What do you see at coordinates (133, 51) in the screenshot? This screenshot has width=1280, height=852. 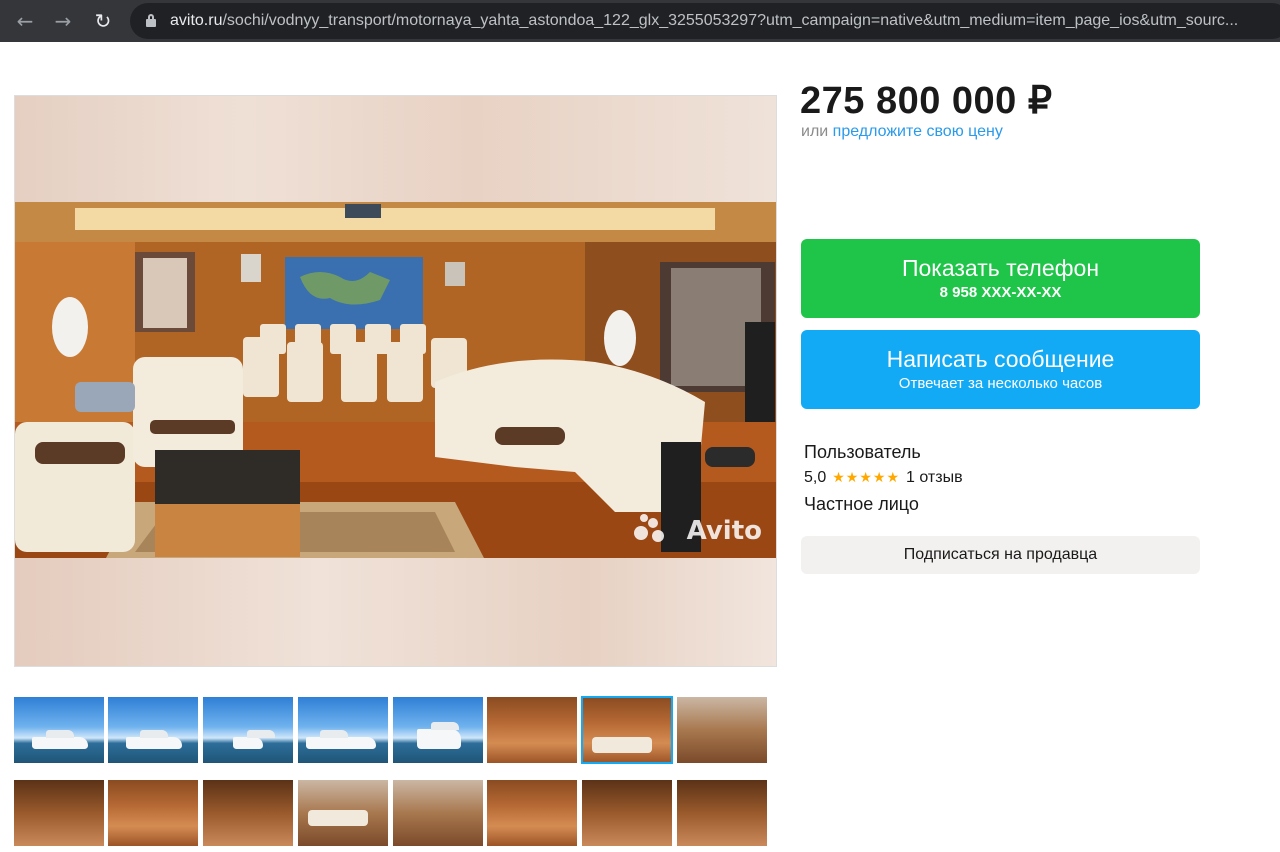 I see `favorite-label: Добавить в избранное` at bounding box center [133, 51].